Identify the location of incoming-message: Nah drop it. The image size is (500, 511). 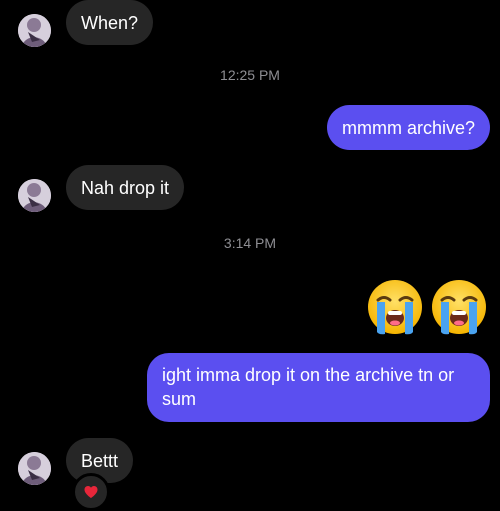
(125, 187).